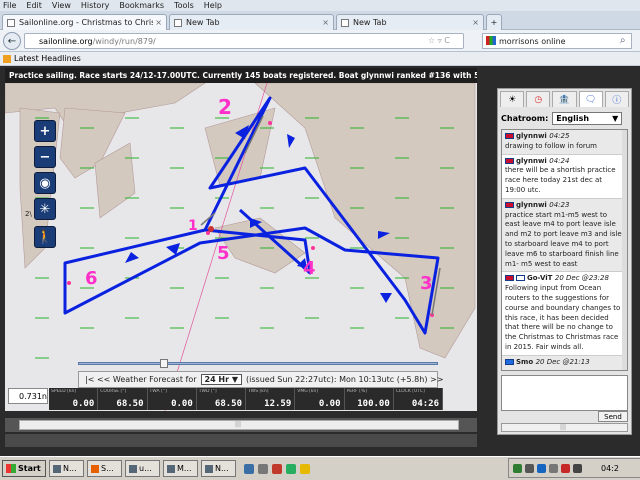 The width and height of the screenshot is (640, 480). What do you see at coordinates (133, 468) in the screenshot?
I see `app-icon` at bounding box center [133, 468].